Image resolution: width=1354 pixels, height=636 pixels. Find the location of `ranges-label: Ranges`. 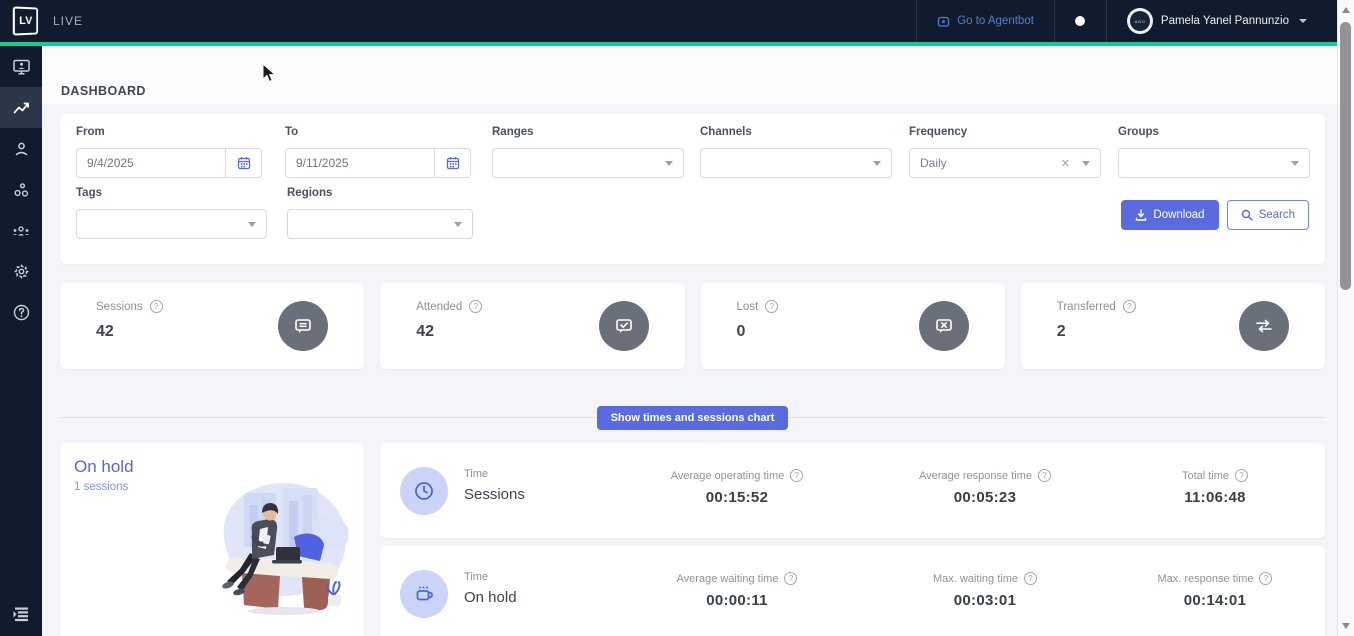

ranges-label: Ranges is located at coordinates (513, 132).